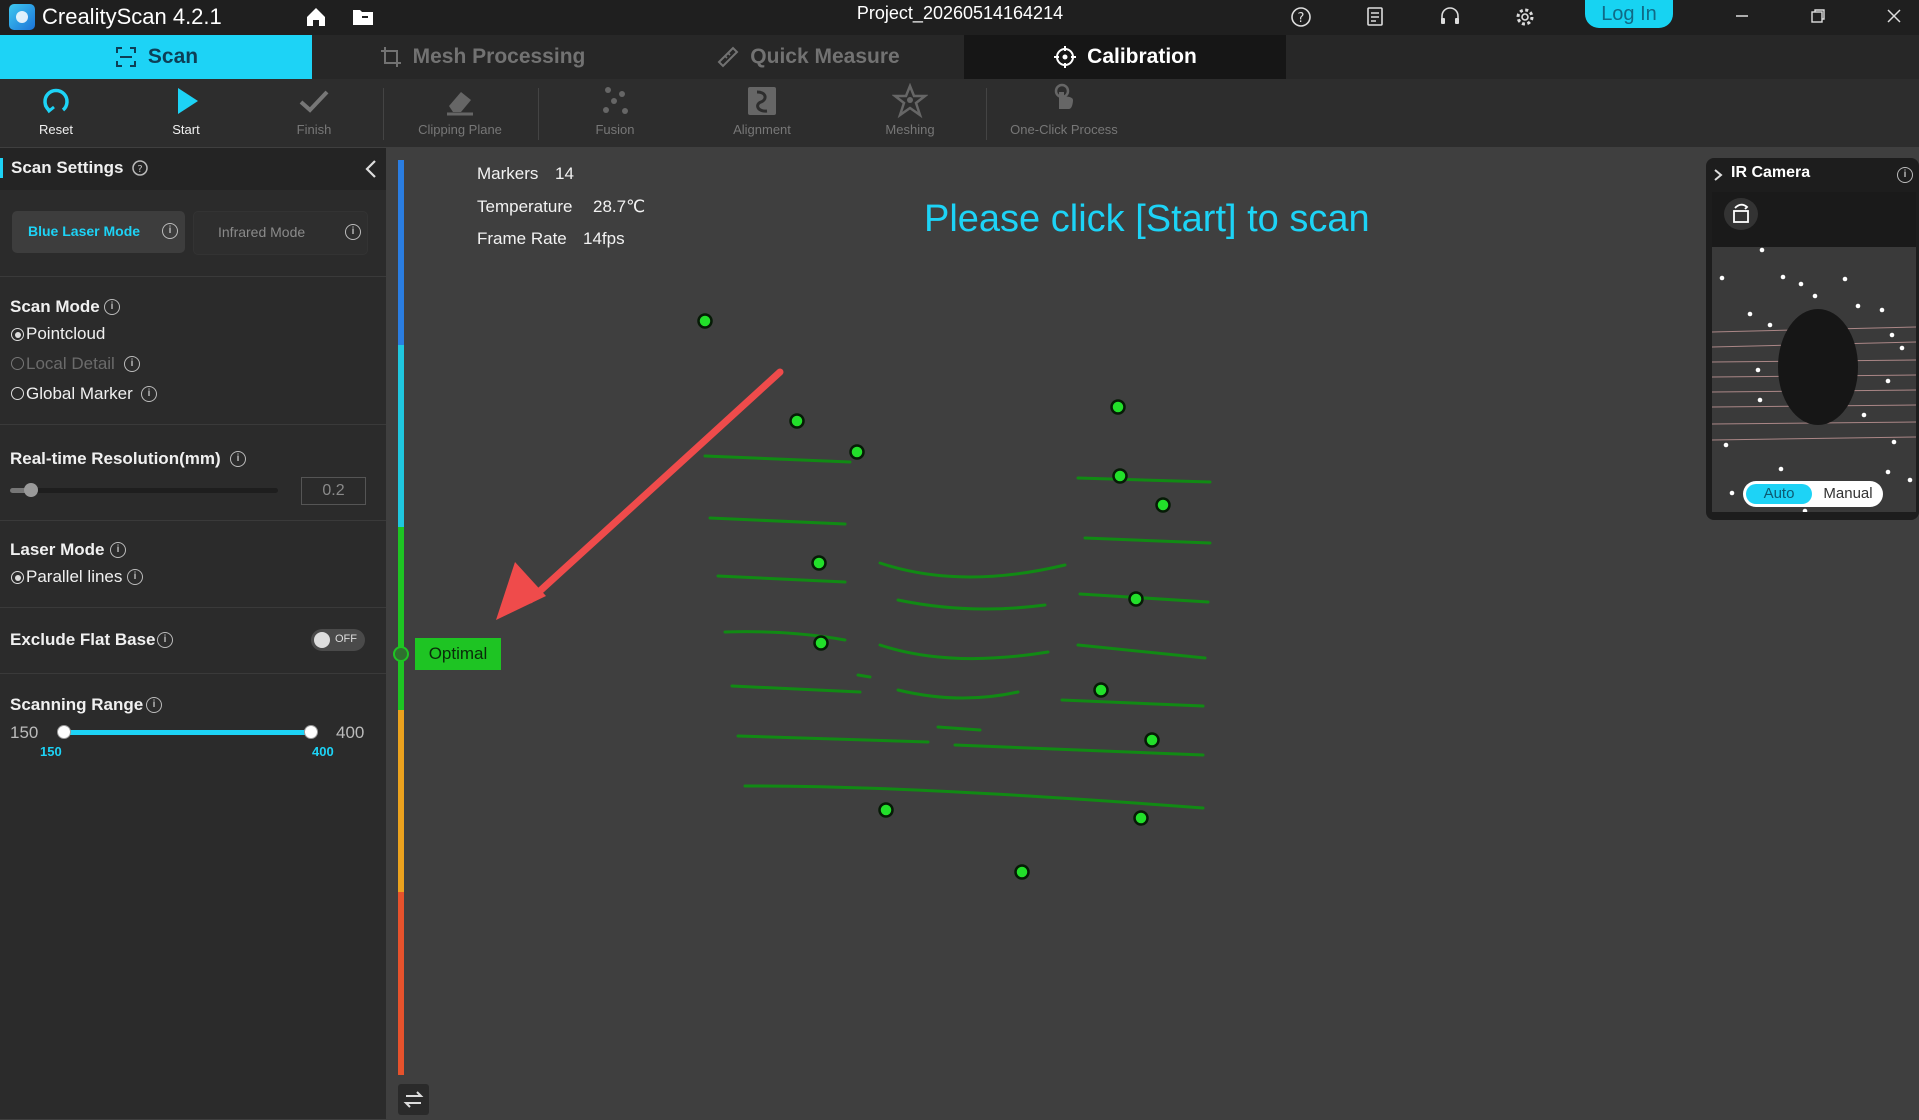  Describe the element at coordinates (762, 101) in the screenshot. I see `alignment-icon` at that location.